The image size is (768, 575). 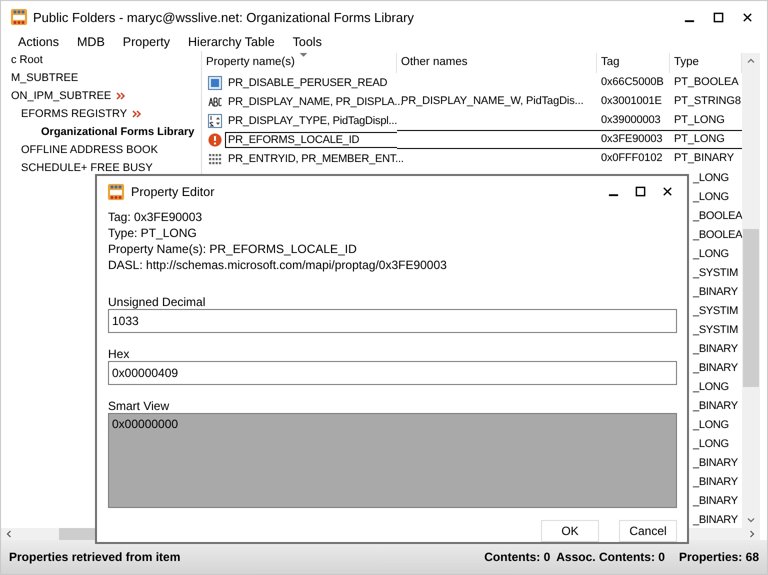 I want to click on menu-item: Hierarchy Table, so click(x=231, y=42).